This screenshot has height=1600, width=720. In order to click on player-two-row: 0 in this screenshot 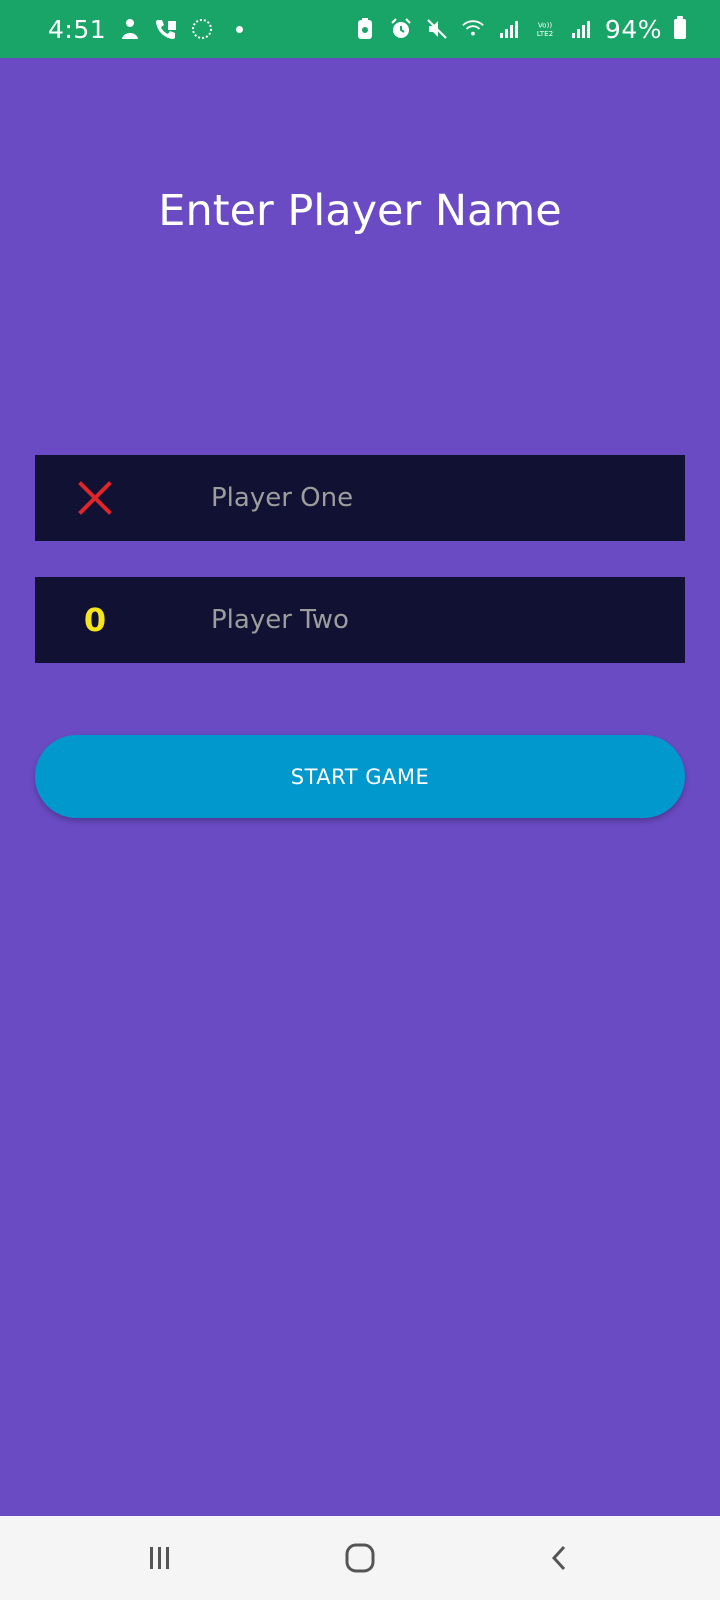, I will do `click(360, 620)`.